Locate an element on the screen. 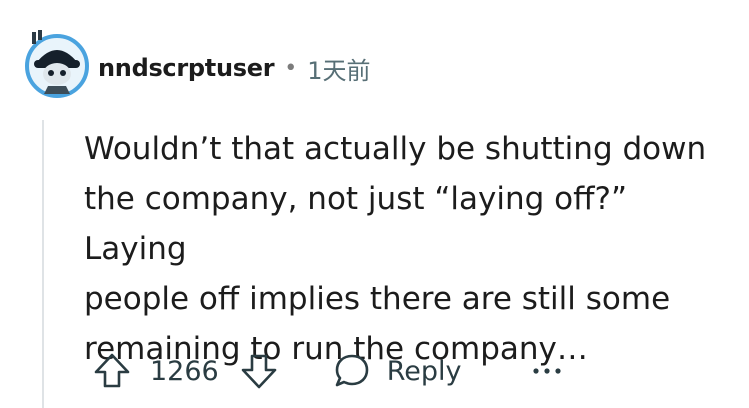  reply-label: Reply is located at coordinates (424, 371).